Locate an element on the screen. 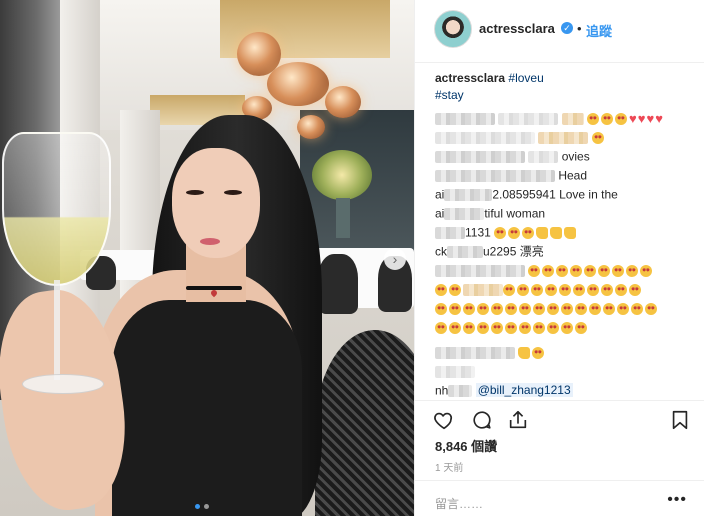 This screenshot has width=704, height=517. header-username: actressclara is located at coordinates (517, 28).